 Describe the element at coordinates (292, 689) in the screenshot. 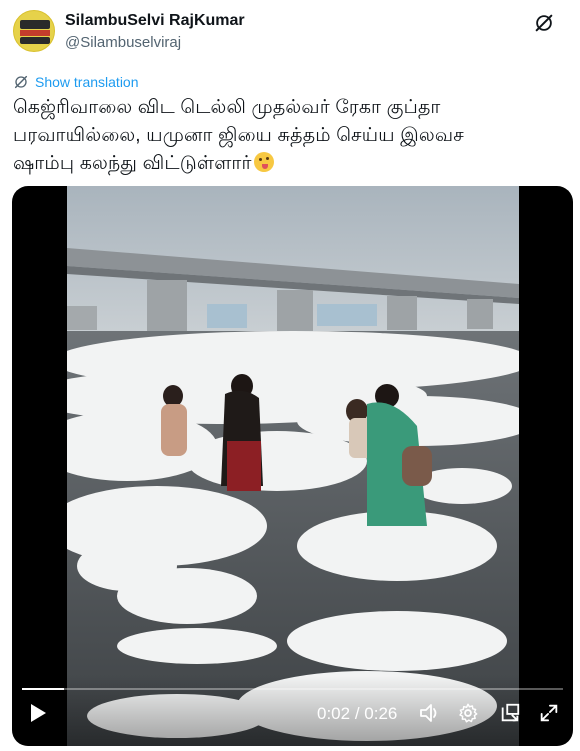

I see `progress-bar` at that location.